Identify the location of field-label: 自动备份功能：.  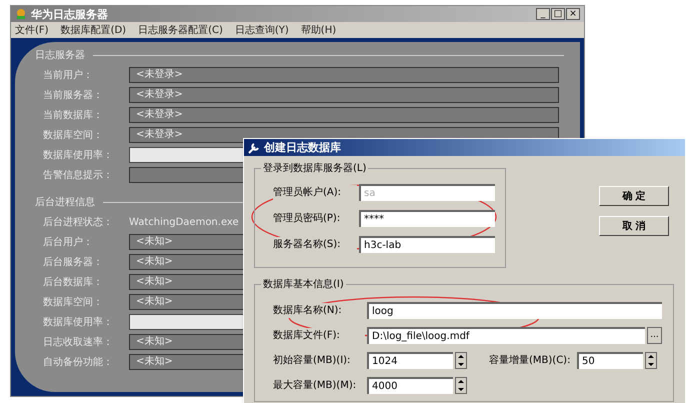
(78, 363).